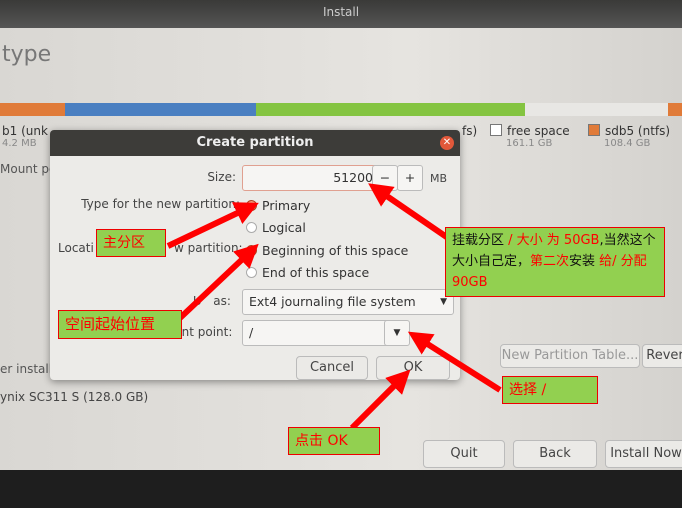 This screenshot has width=682, height=508. Describe the element at coordinates (480, 240) in the screenshot. I see `annotation-text-segment: 挂载分区` at that location.